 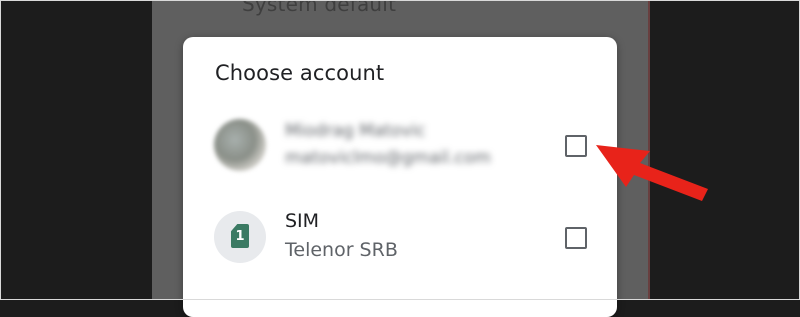 I want to click on account-row-sim: 1 SIM Telenor SRB, so click(x=400, y=237).